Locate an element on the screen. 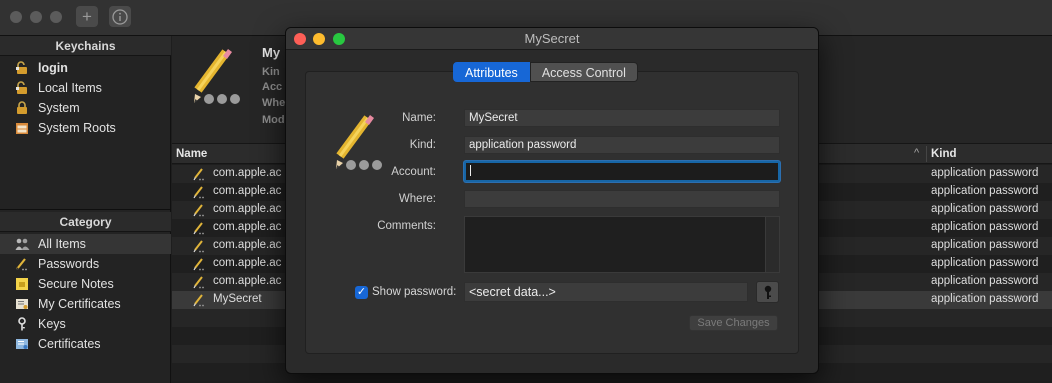 This screenshot has width=1052, height=383. sidebar-item-passwords: Passwords is located at coordinates (85, 264).